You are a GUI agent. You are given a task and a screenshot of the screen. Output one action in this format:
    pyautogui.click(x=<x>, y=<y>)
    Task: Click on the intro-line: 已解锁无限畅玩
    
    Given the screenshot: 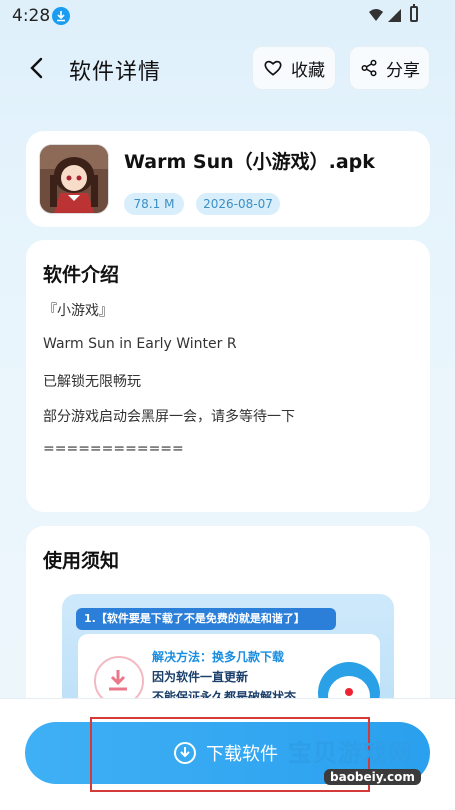 What is the action you would take?
    pyautogui.click(x=92, y=382)
    